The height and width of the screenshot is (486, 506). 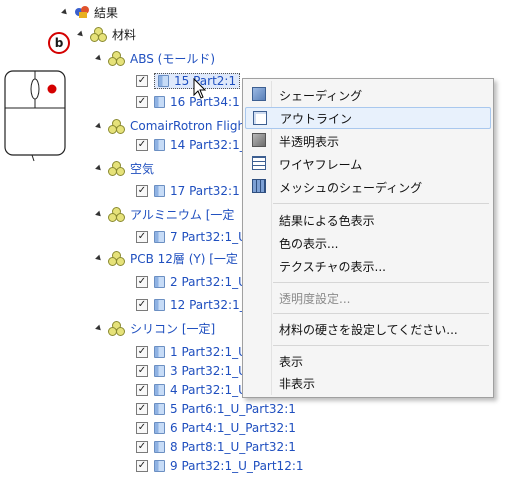 I want to click on tree-part-row: ✓ 16 Part34:1, so click(x=188, y=102).